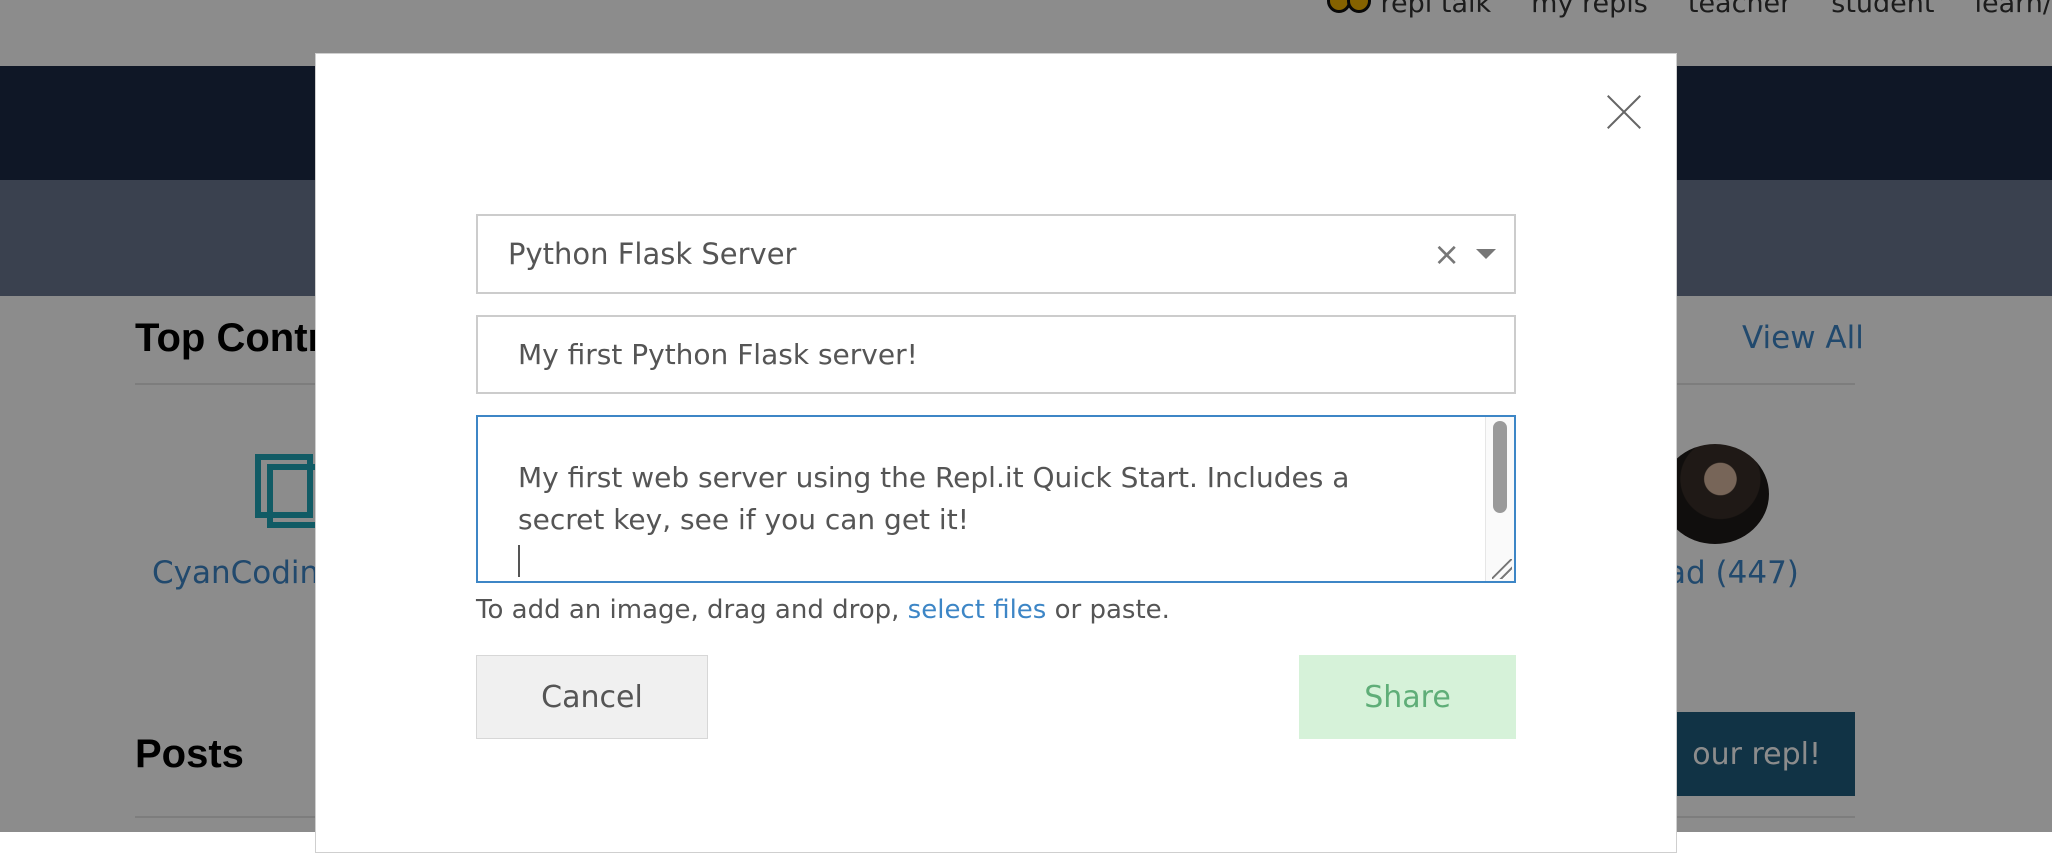  What do you see at coordinates (1486, 254) in the screenshot?
I see `chevron-down-icon` at bounding box center [1486, 254].